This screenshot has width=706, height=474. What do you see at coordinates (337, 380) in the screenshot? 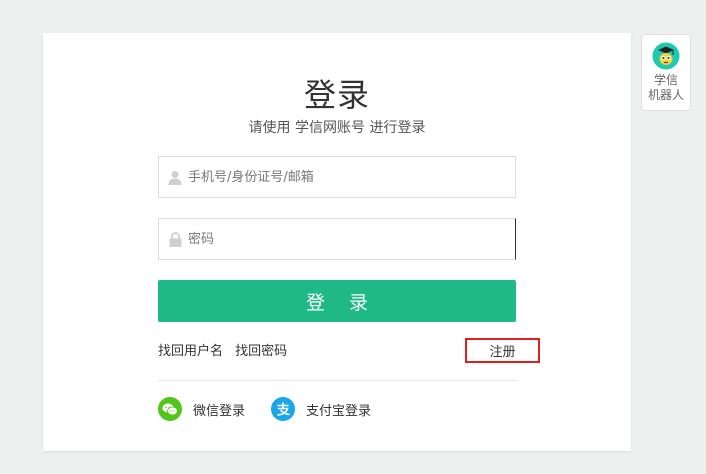
I see `divider` at bounding box center [337, 380].